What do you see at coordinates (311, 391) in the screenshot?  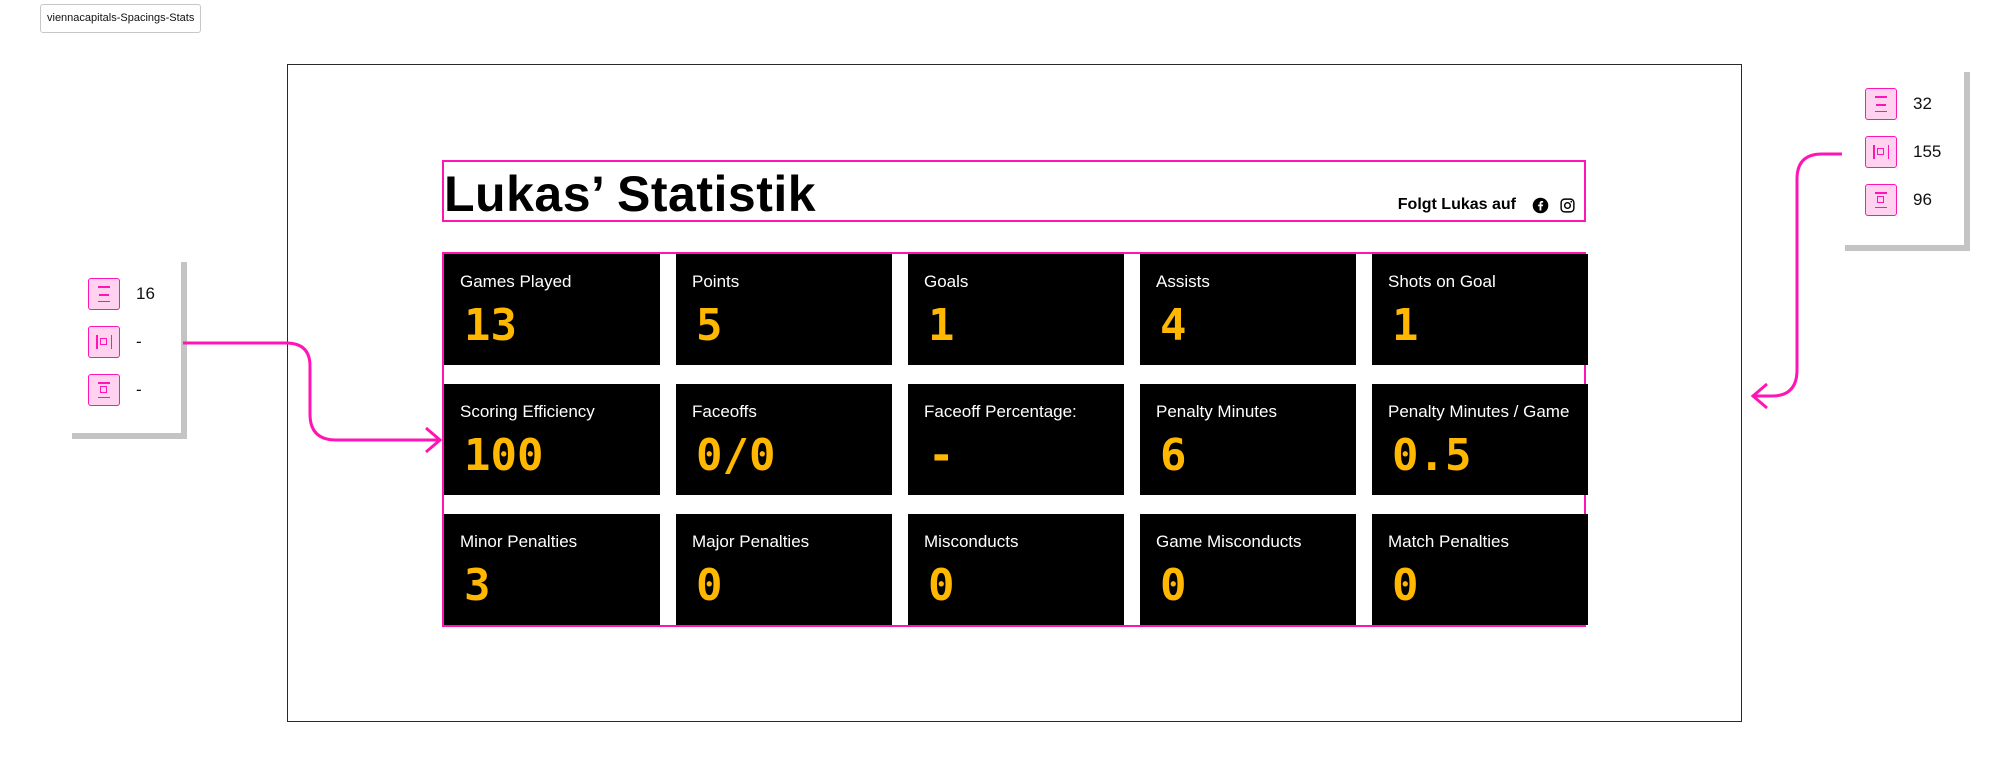 I see `left-connector-arrow` at bounding box center [311, 391].